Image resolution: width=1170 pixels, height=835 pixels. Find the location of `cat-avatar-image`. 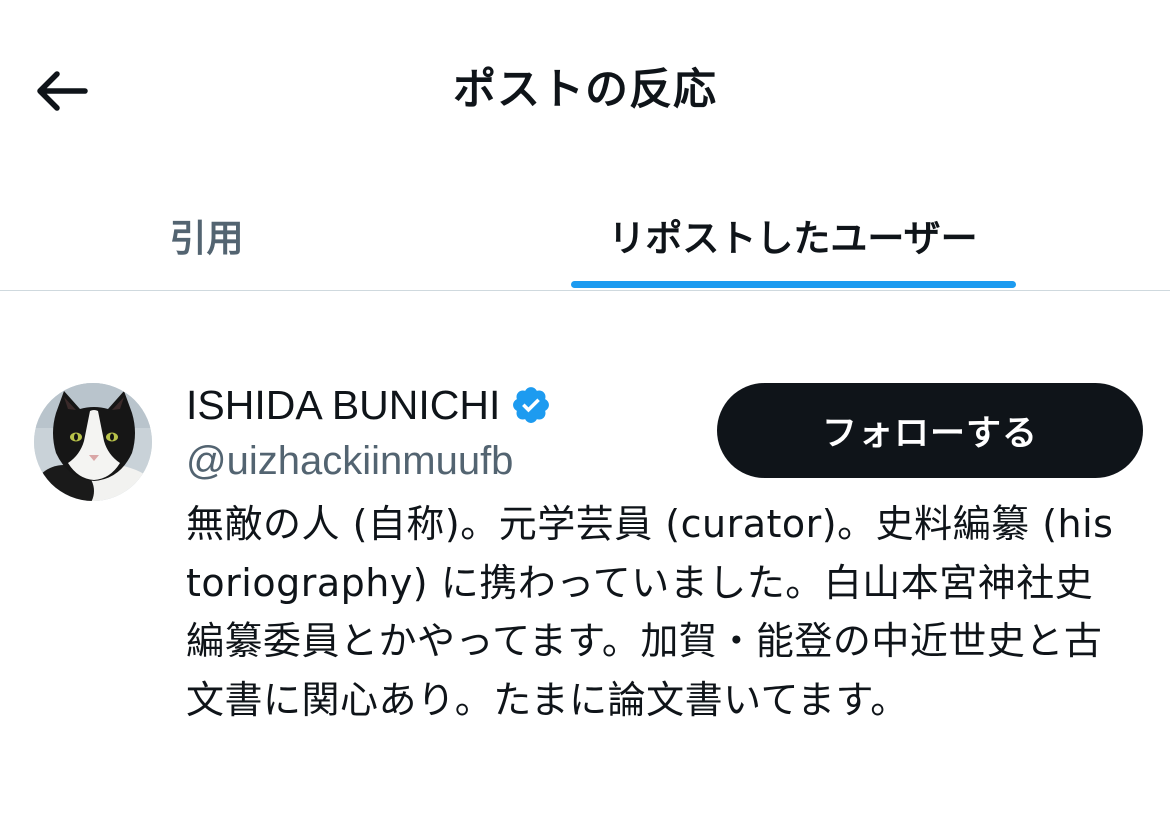

cat-avatar-image is located at coordinates (93, 442).